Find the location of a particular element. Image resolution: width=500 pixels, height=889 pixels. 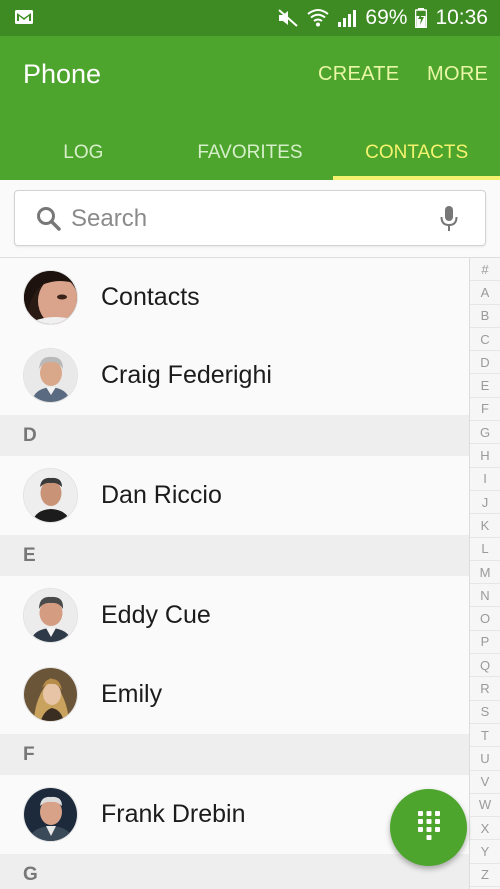

index-letter: O is located at coordinates (485, 619).